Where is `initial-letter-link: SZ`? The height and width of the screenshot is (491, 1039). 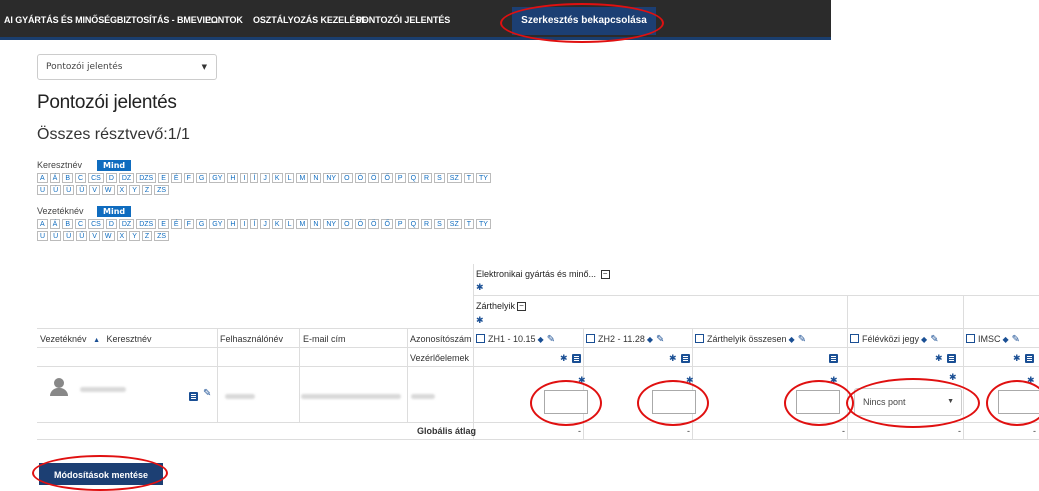 initial-letter-link: SZ is located at coordinates (454, 224).